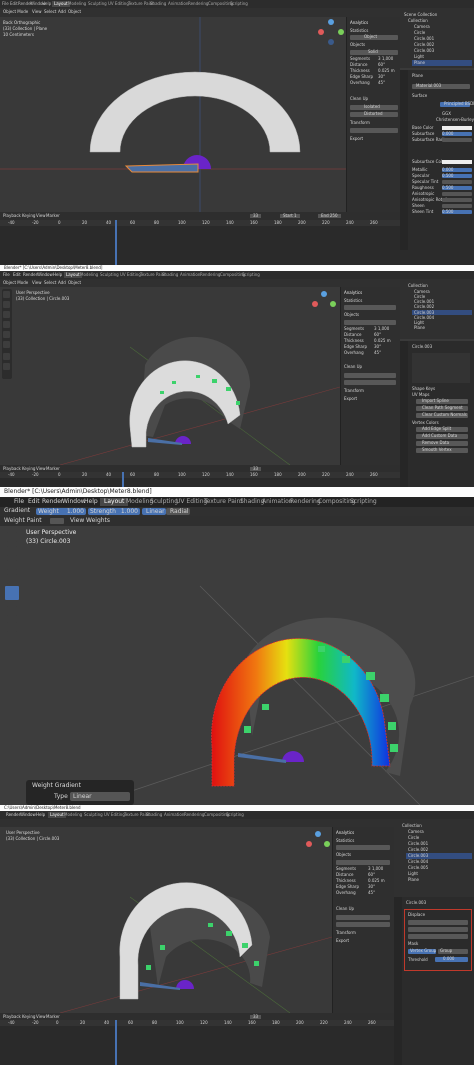 The image size is (474, 1065). Describe the element at coordinates (62, 283) in the screenshot. I see `menu-add: Add` at that location.